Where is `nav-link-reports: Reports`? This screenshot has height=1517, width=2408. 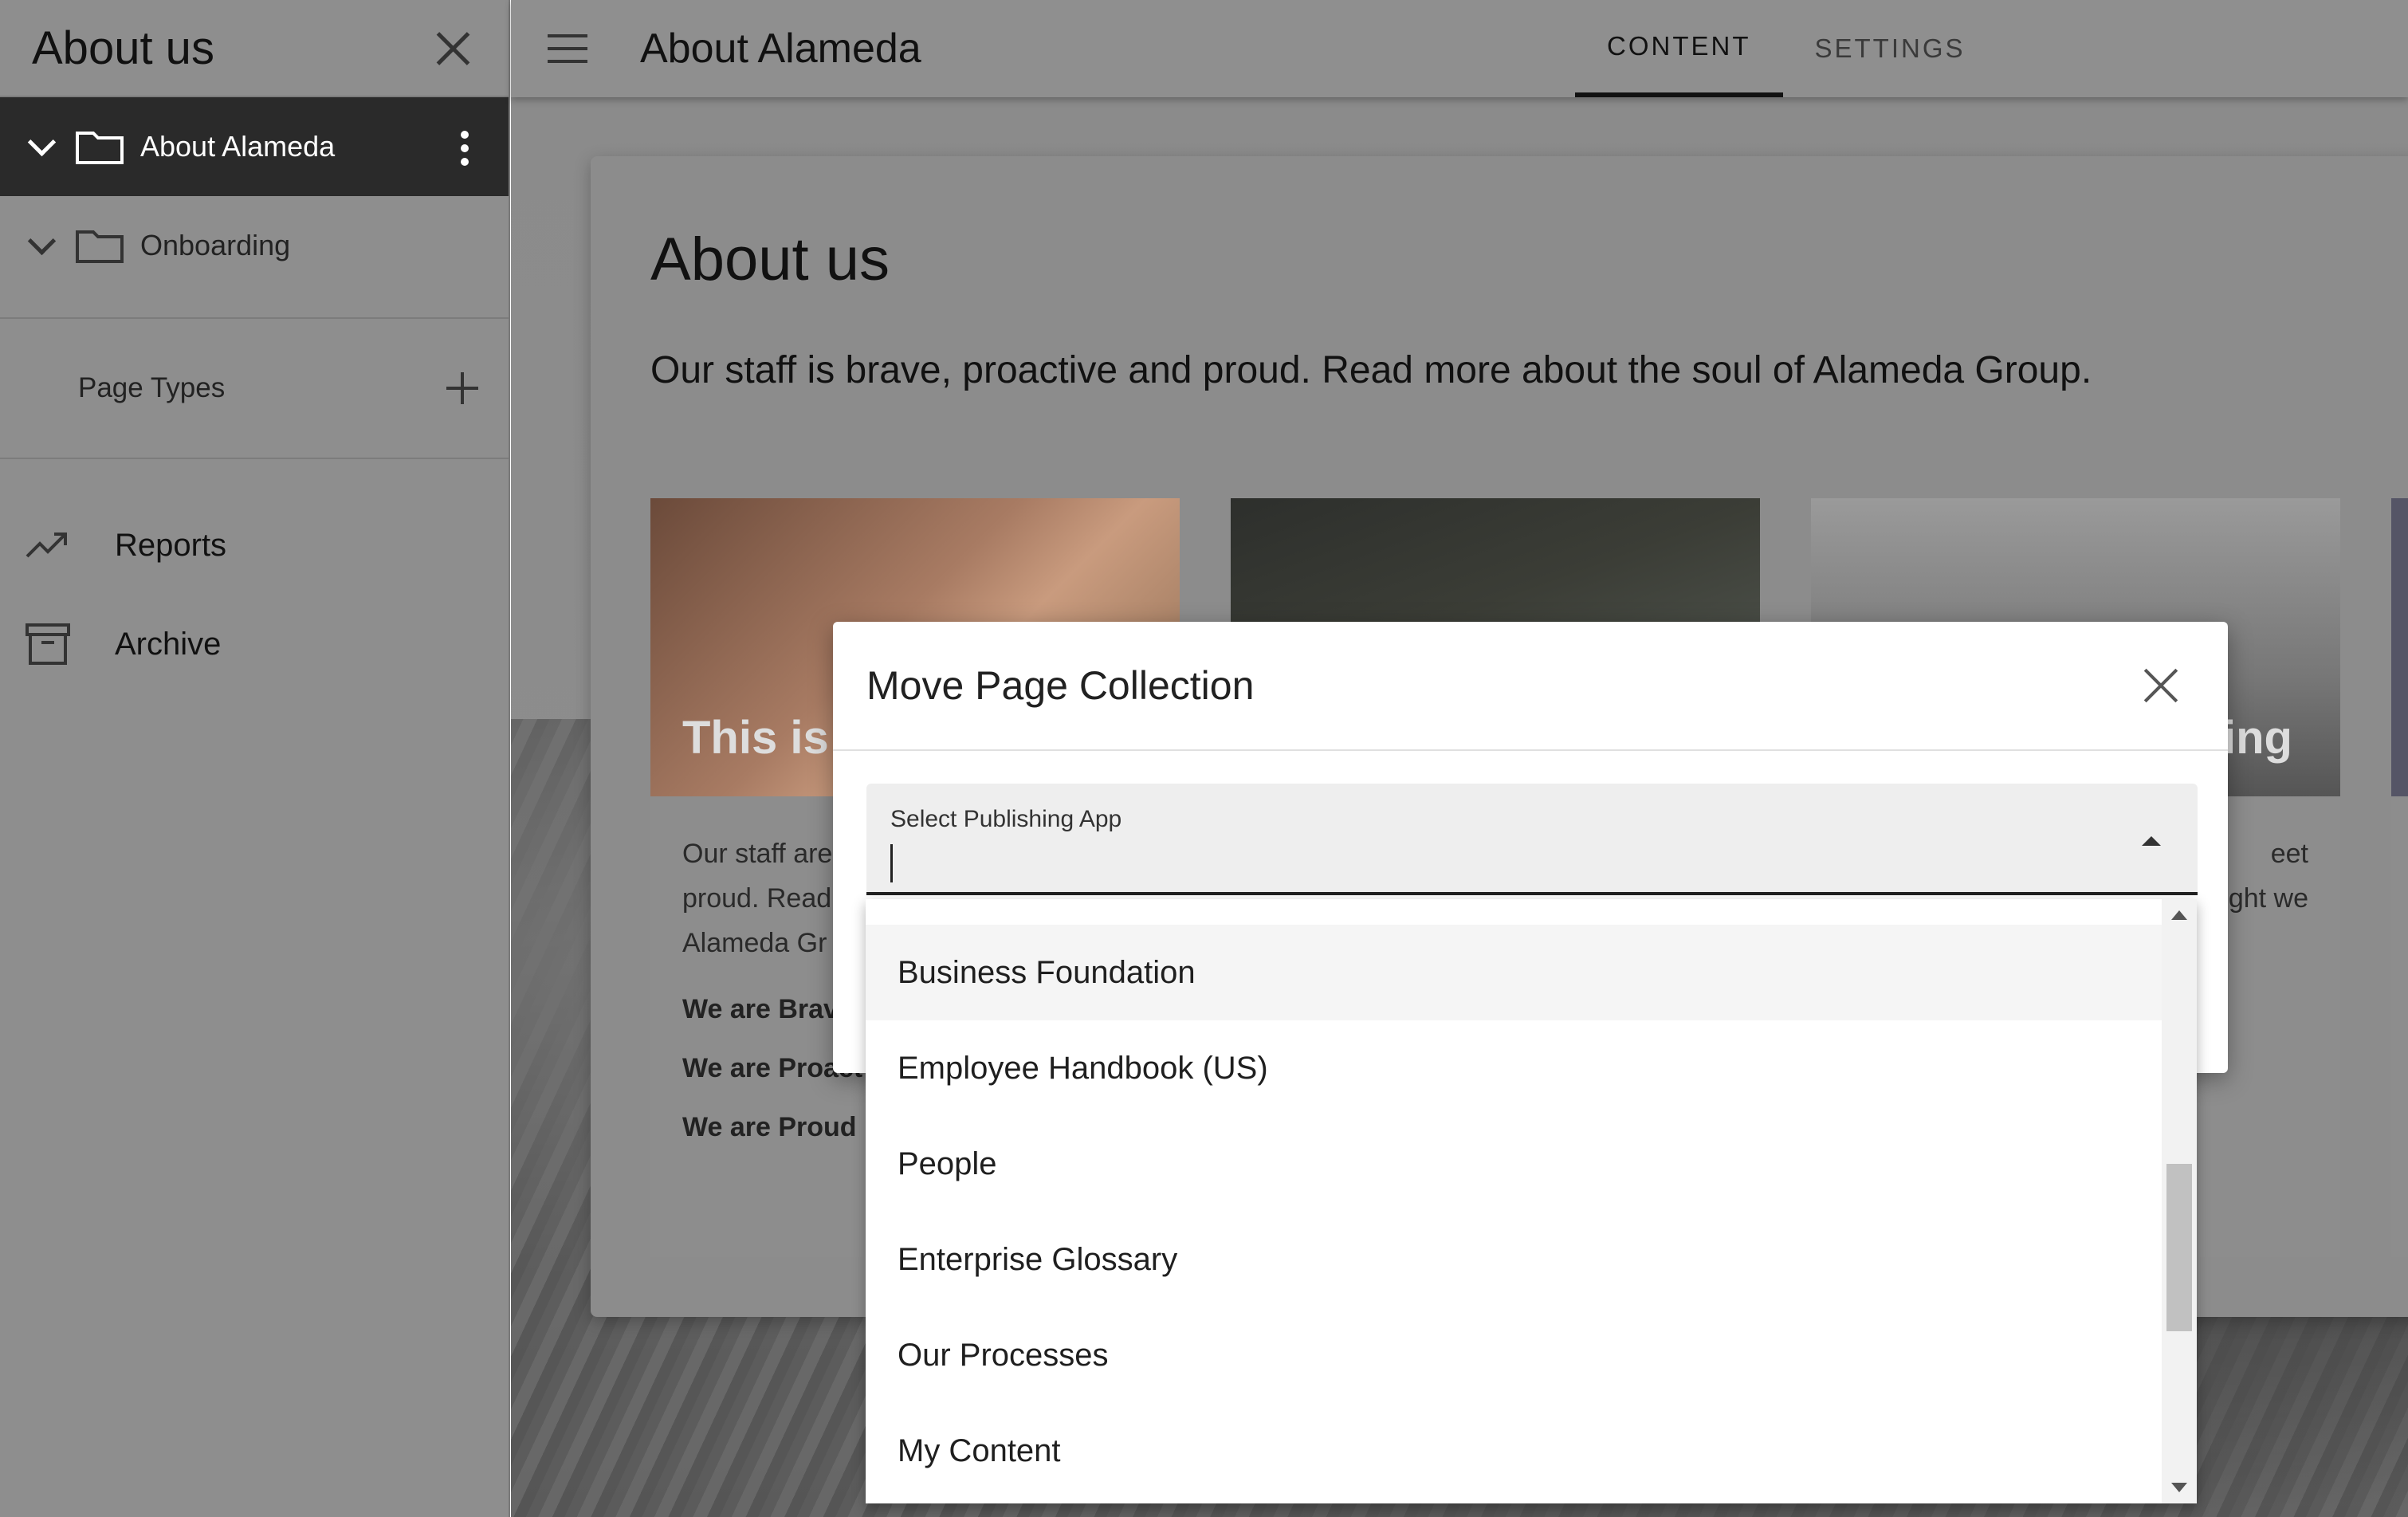 nav-link-reports: Reports is located at coordinates (254, 545).